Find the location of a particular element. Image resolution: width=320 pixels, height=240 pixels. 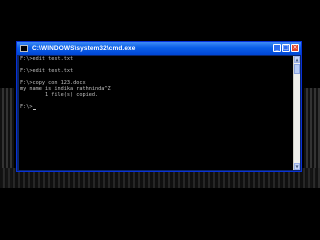

scroll-down-arrow-icon: ▼ is located at coordinates (297, 166).